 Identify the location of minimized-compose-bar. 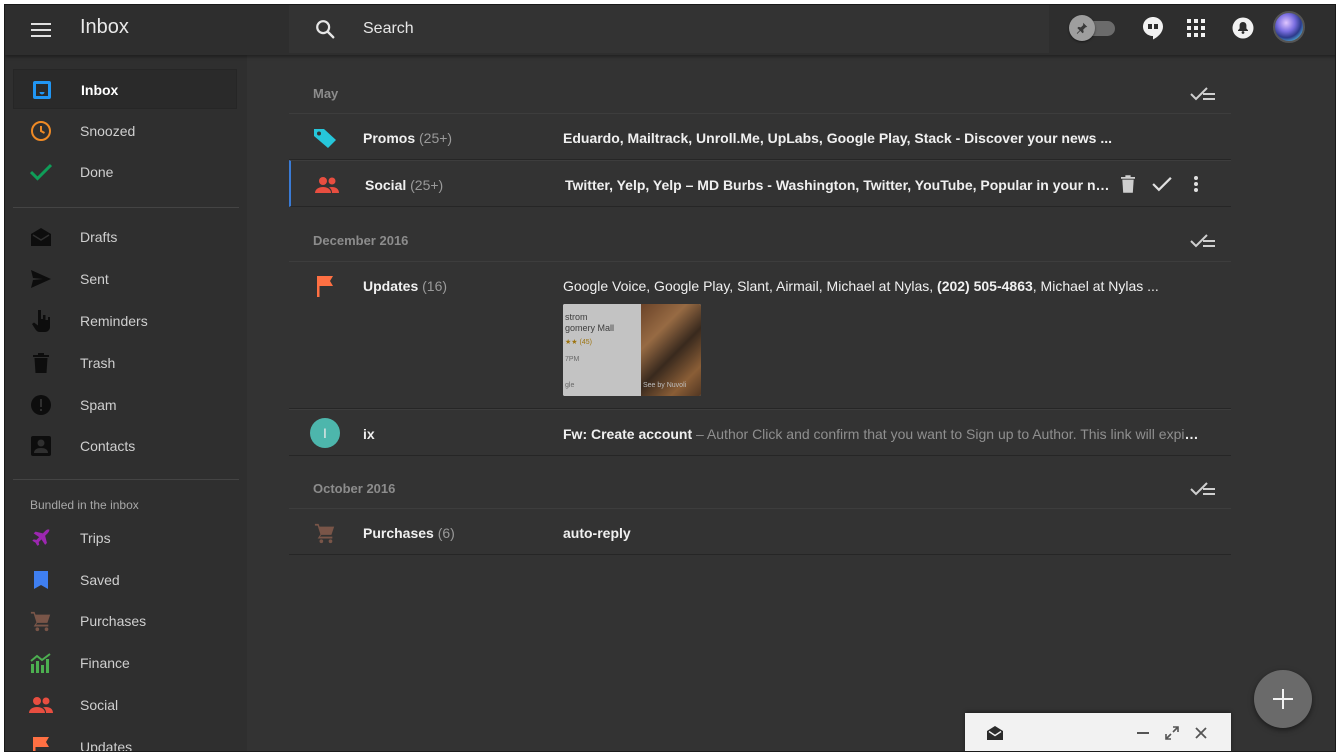
(1098, 732).